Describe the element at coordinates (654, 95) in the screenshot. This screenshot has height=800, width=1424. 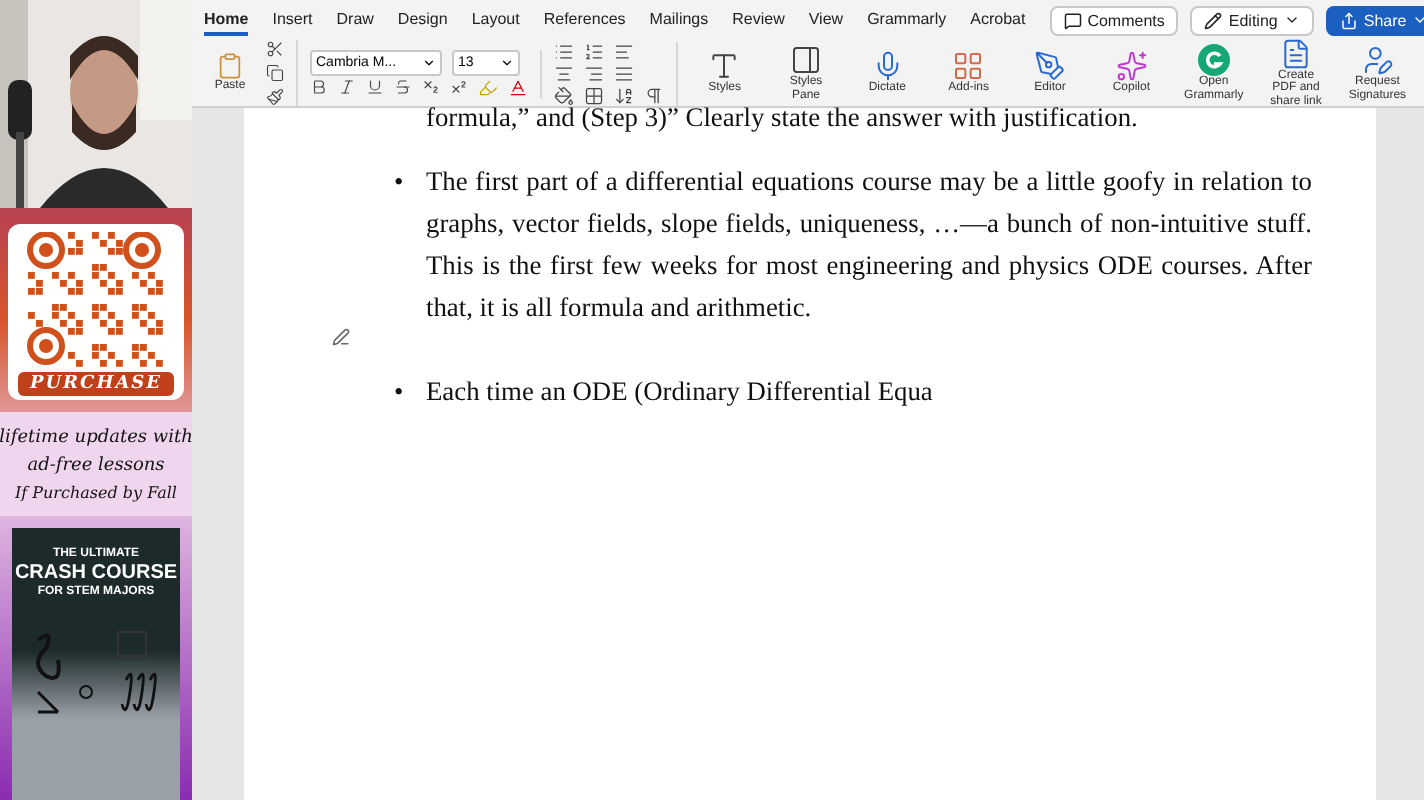
I see `pilcrow-icon` at that location.